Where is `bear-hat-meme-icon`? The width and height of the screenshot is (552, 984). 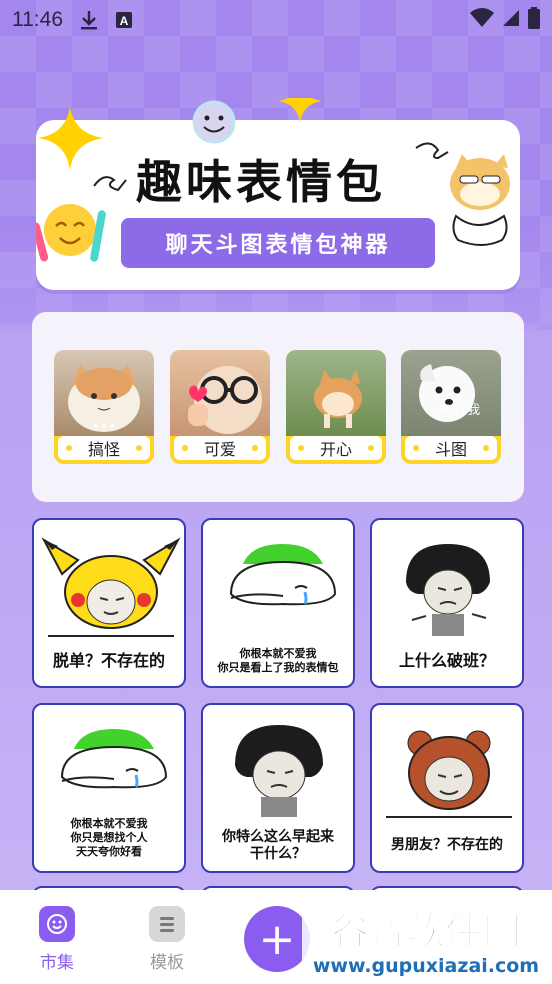 bear-hat-meme-icon is located at coordinates (449, 774).